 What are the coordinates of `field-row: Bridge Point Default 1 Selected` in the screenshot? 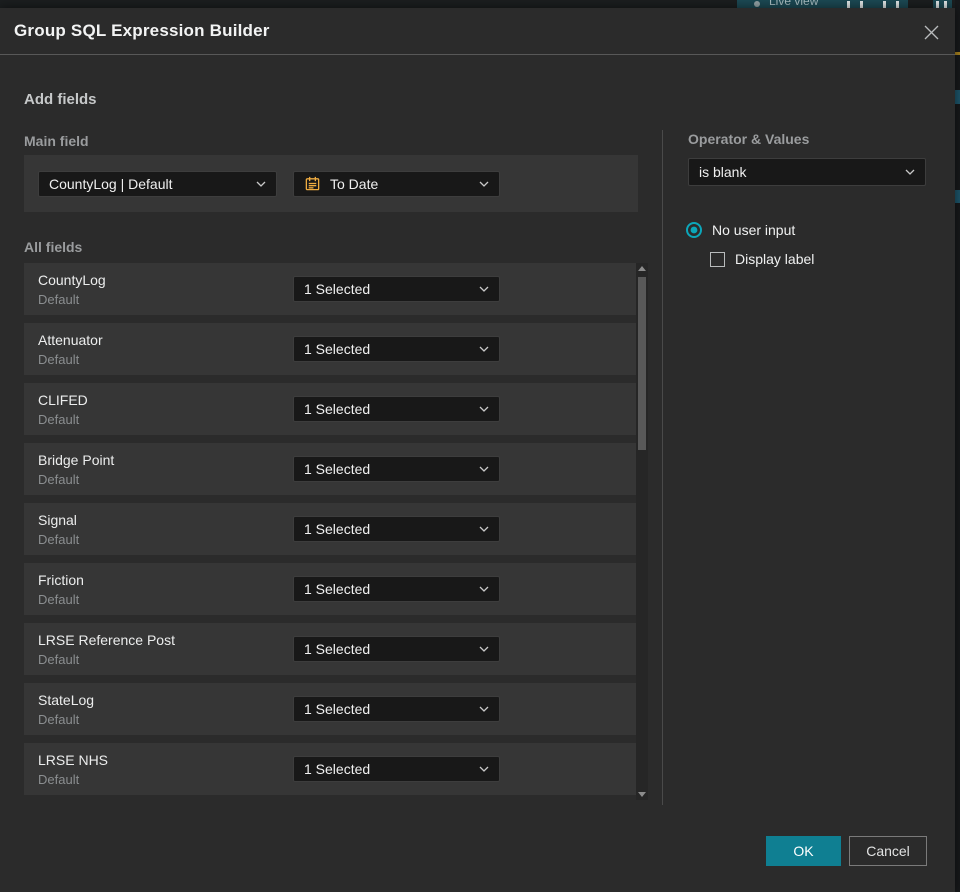 It's located at (331, 469).